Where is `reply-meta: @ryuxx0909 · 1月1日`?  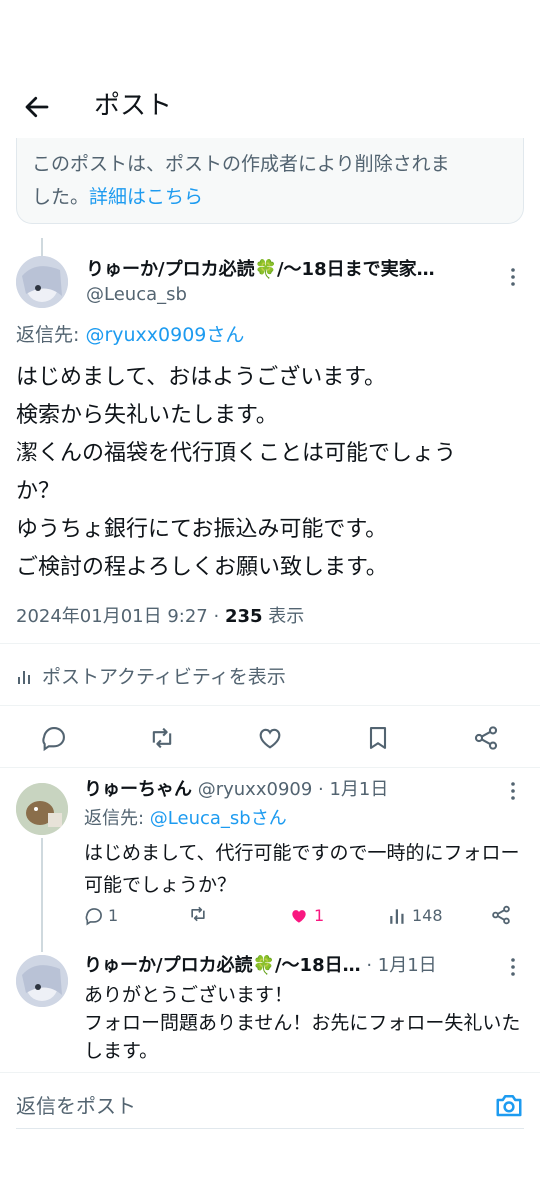 reply-meta: @ryuxx0909 · 1月1日 is located at coordinates (290, 789).